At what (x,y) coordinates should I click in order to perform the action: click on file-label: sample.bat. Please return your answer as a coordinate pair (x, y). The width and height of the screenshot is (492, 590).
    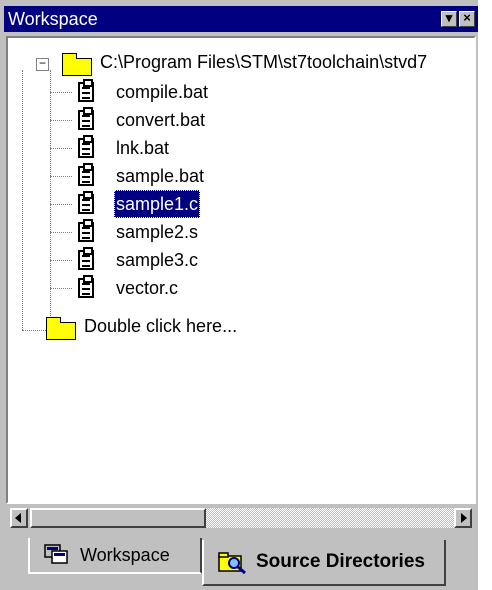
    Looking at the image, I should click on (160, 176).